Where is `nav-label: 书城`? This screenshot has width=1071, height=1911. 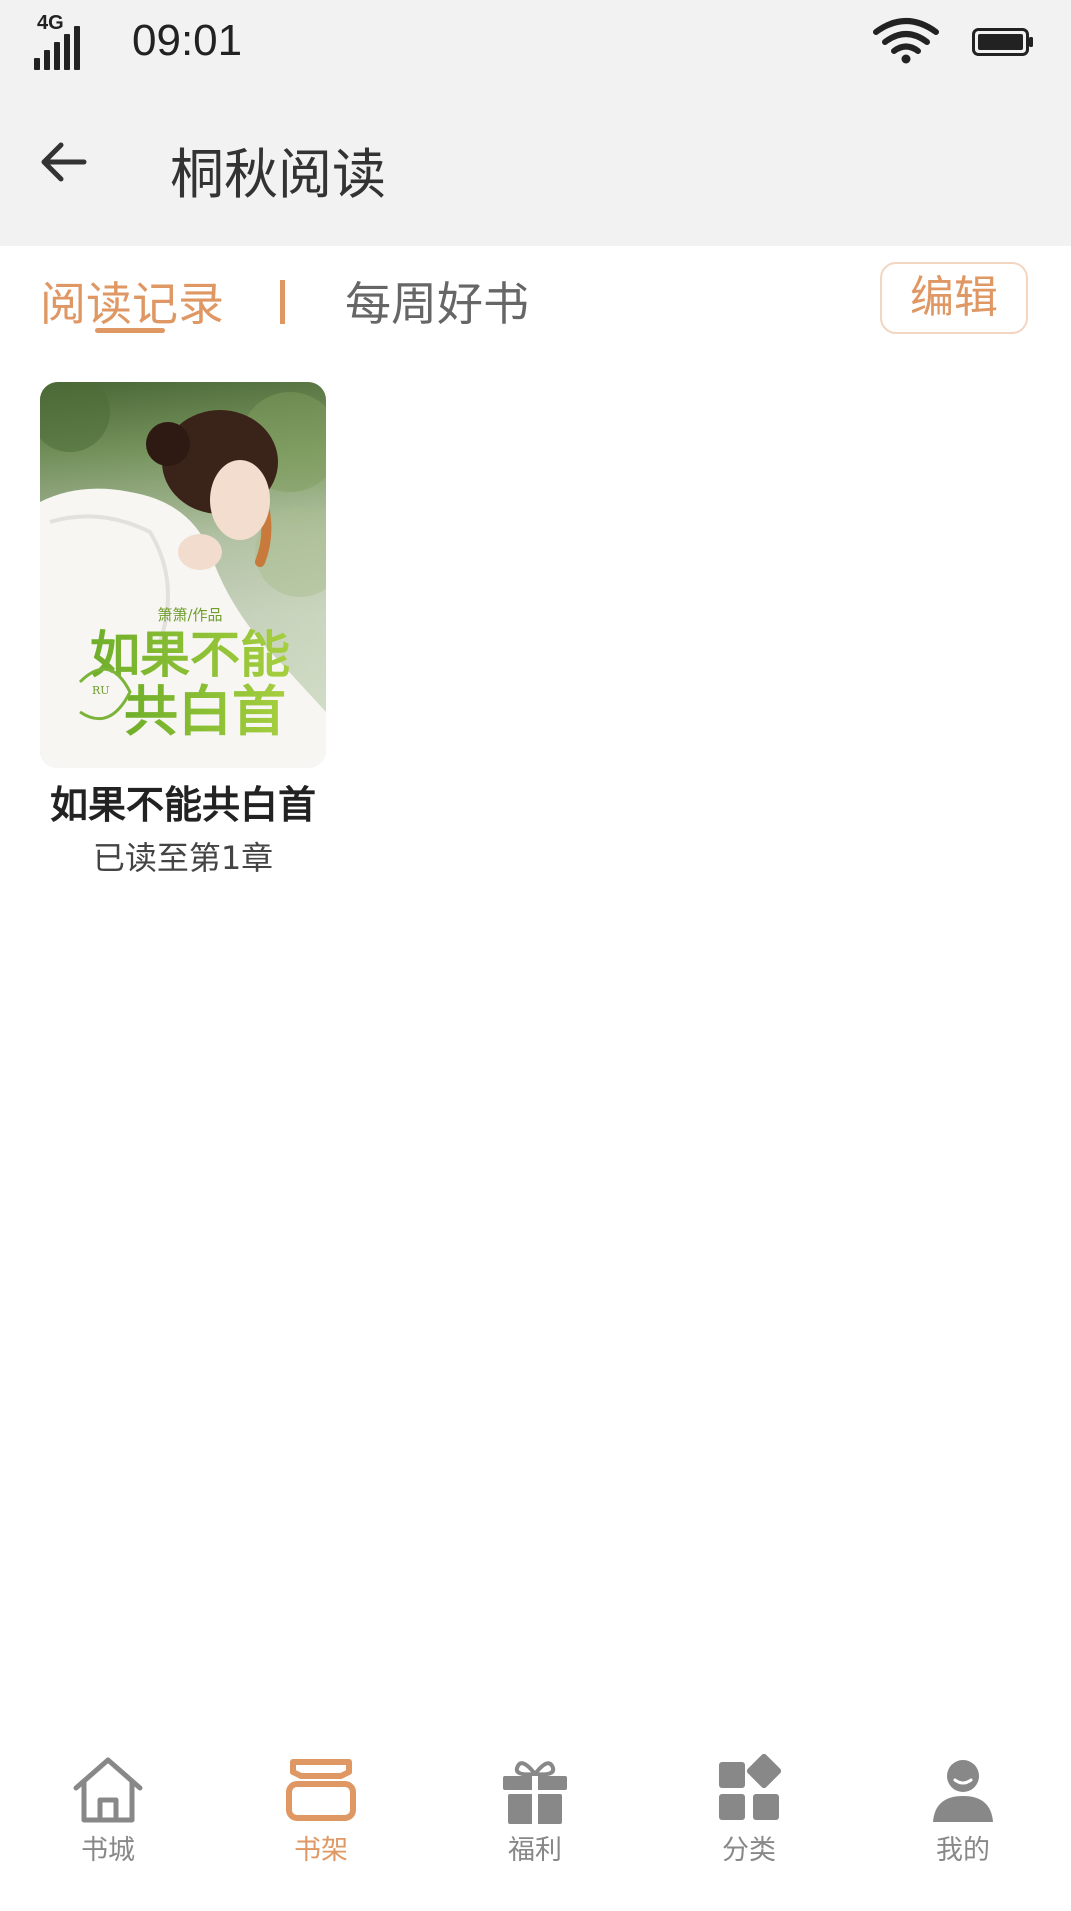 nav-label: 书城 is located at coordinates (108, 1850).